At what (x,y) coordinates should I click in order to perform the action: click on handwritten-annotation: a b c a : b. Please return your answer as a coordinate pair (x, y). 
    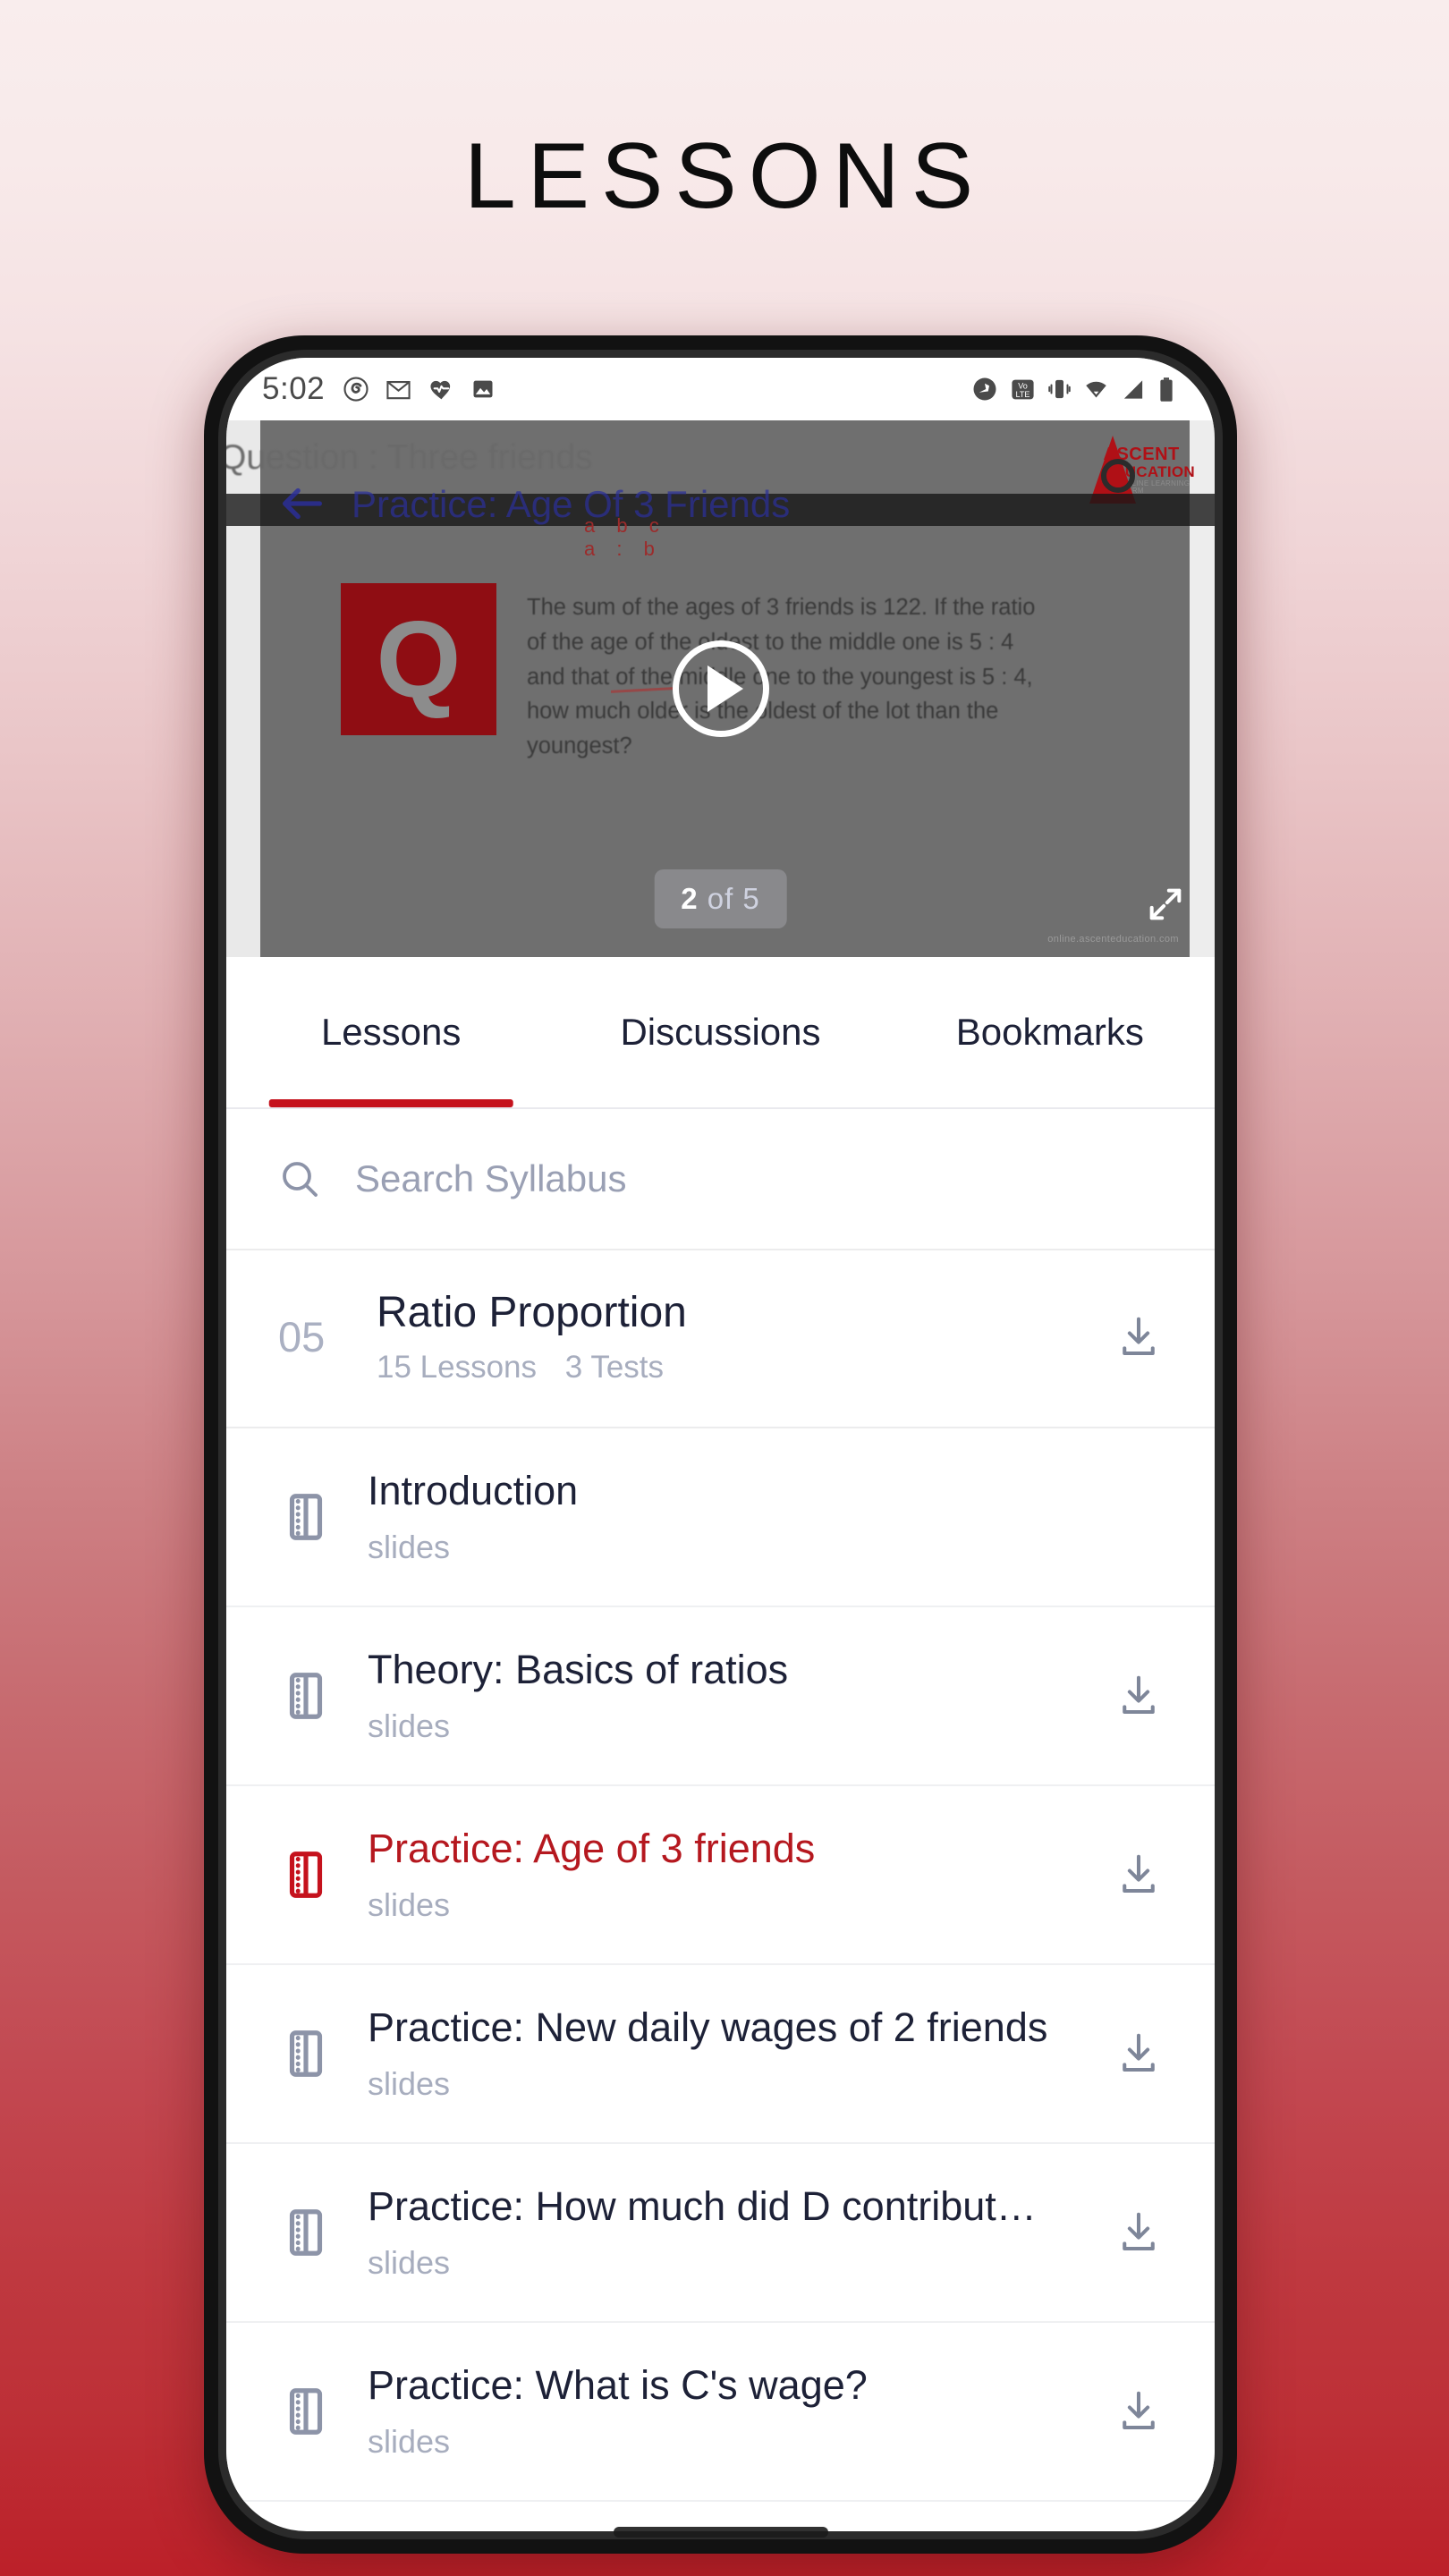
    Looking at the image, I should click on (625, 538).